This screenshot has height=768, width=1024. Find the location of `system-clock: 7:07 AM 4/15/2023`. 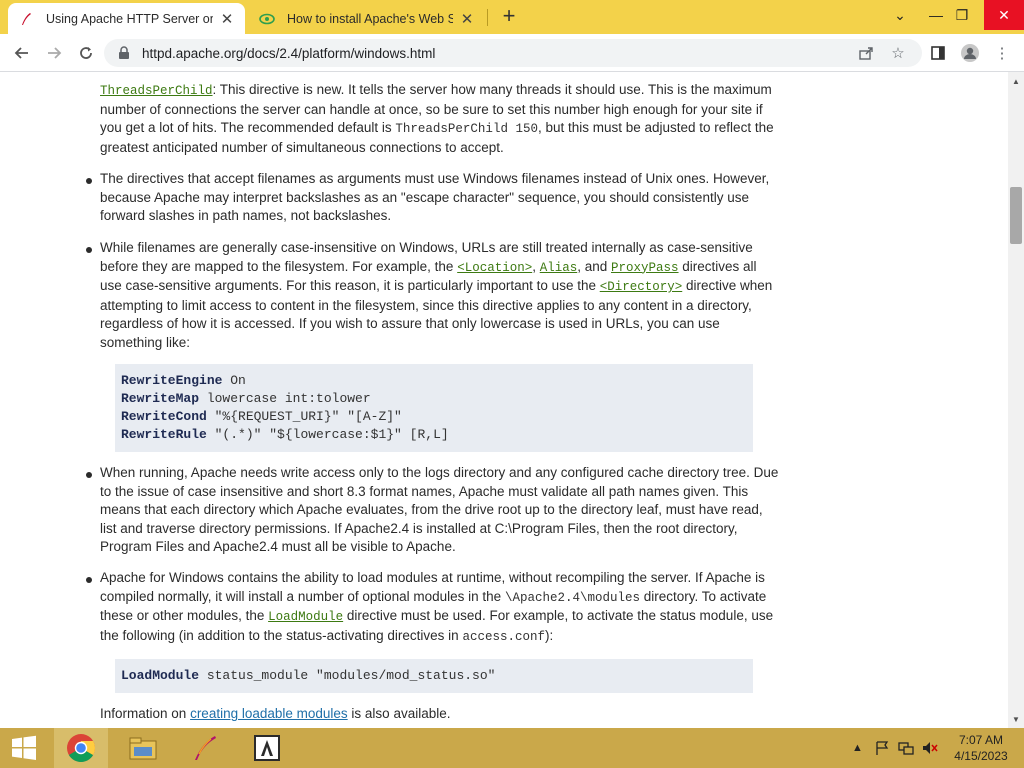

system-clock: 7:07 AM 4/15/2023 is located at coordinates (981, 748).